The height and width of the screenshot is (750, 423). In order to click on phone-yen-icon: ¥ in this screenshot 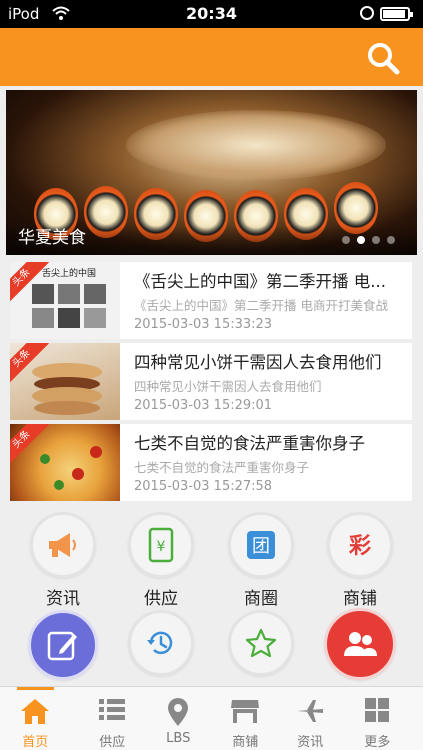, I will do `click(161, 545)`.